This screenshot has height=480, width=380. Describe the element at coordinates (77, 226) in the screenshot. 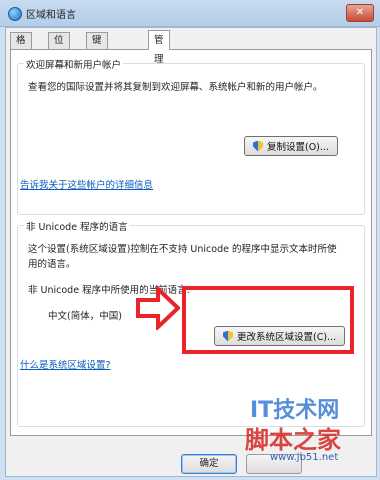

I see `non-unicode-group-title: 非 Unicode 程序的语言` at that location.